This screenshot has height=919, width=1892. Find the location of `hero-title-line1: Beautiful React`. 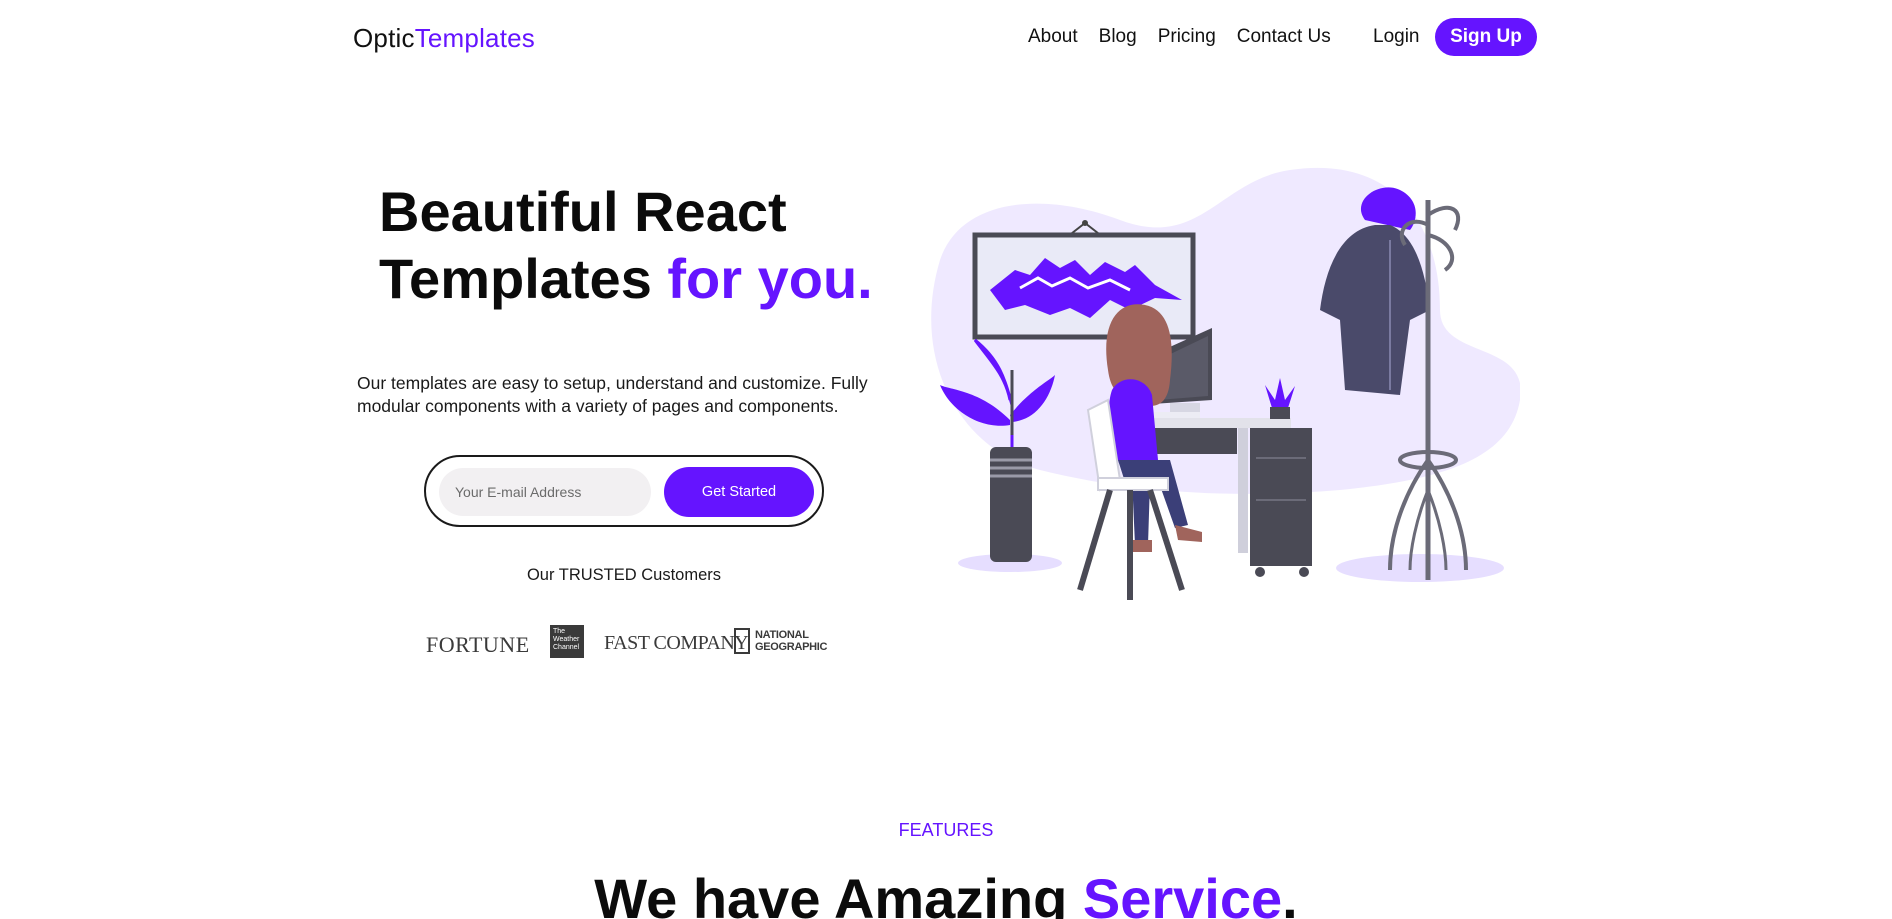

hero-title-line1: Beautiful React is located at coordinates (583, 211).